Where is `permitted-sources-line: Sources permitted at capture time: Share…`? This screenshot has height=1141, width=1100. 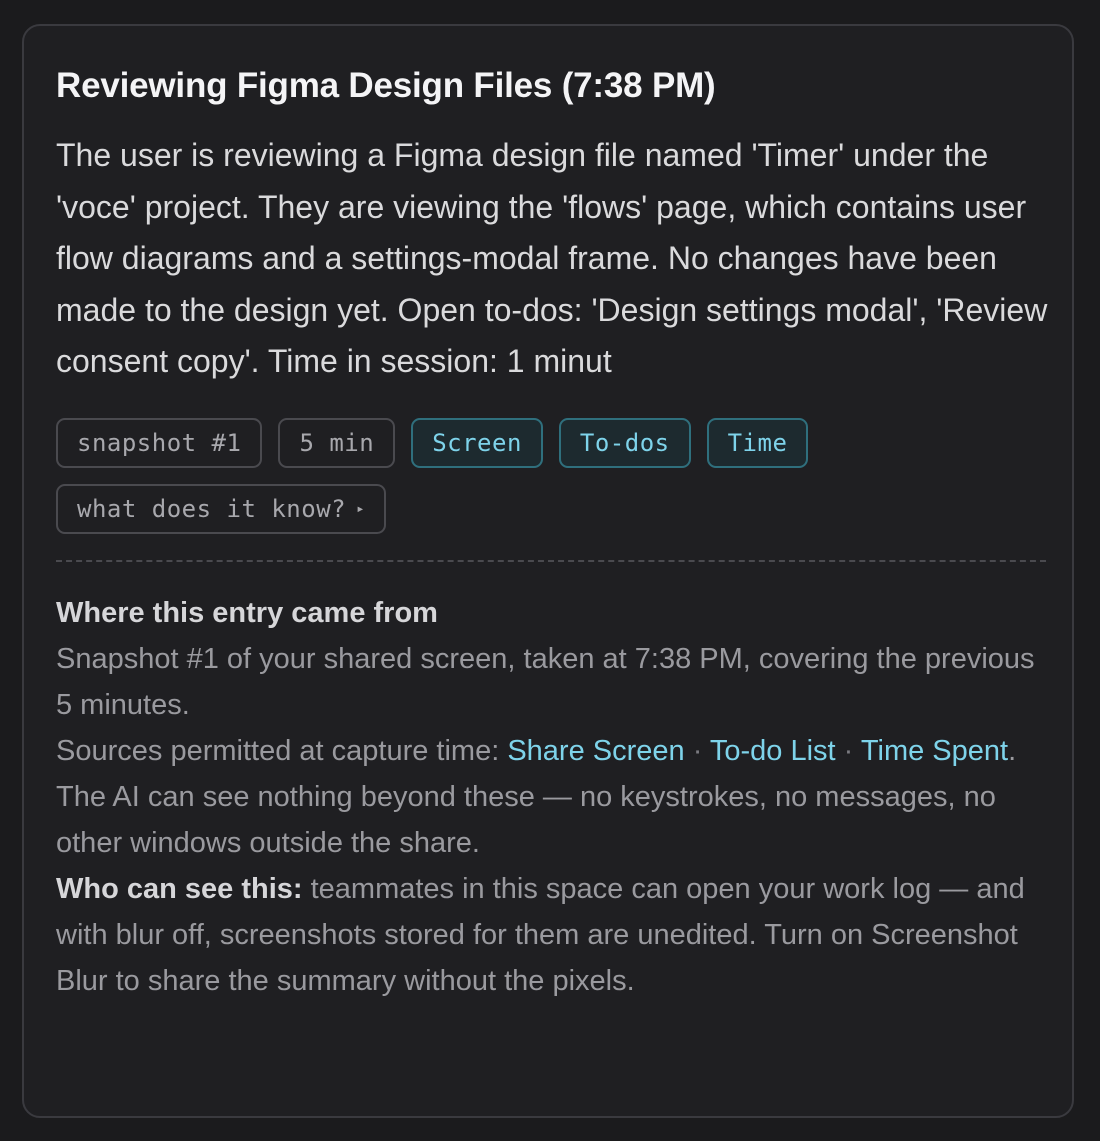 permitted-sources-line: Sources permitted at capture time: Share… is located at coordinates (551, 751).